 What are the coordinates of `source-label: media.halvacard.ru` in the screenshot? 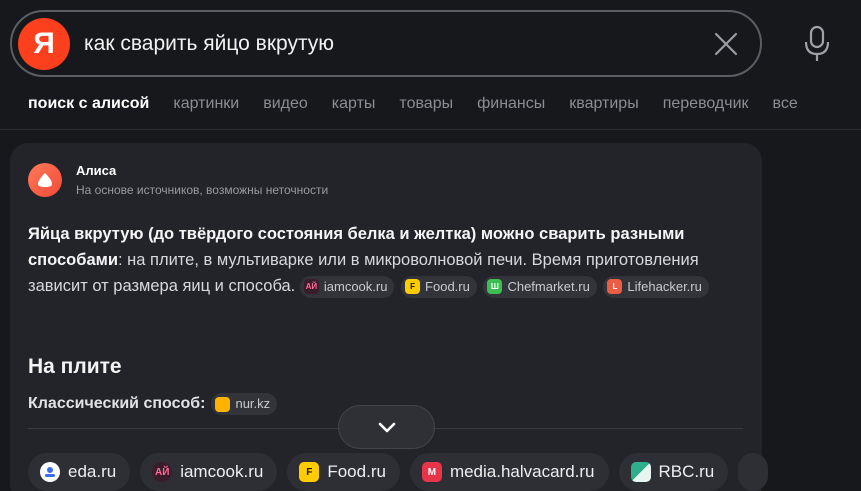 It's located at (522, 471).